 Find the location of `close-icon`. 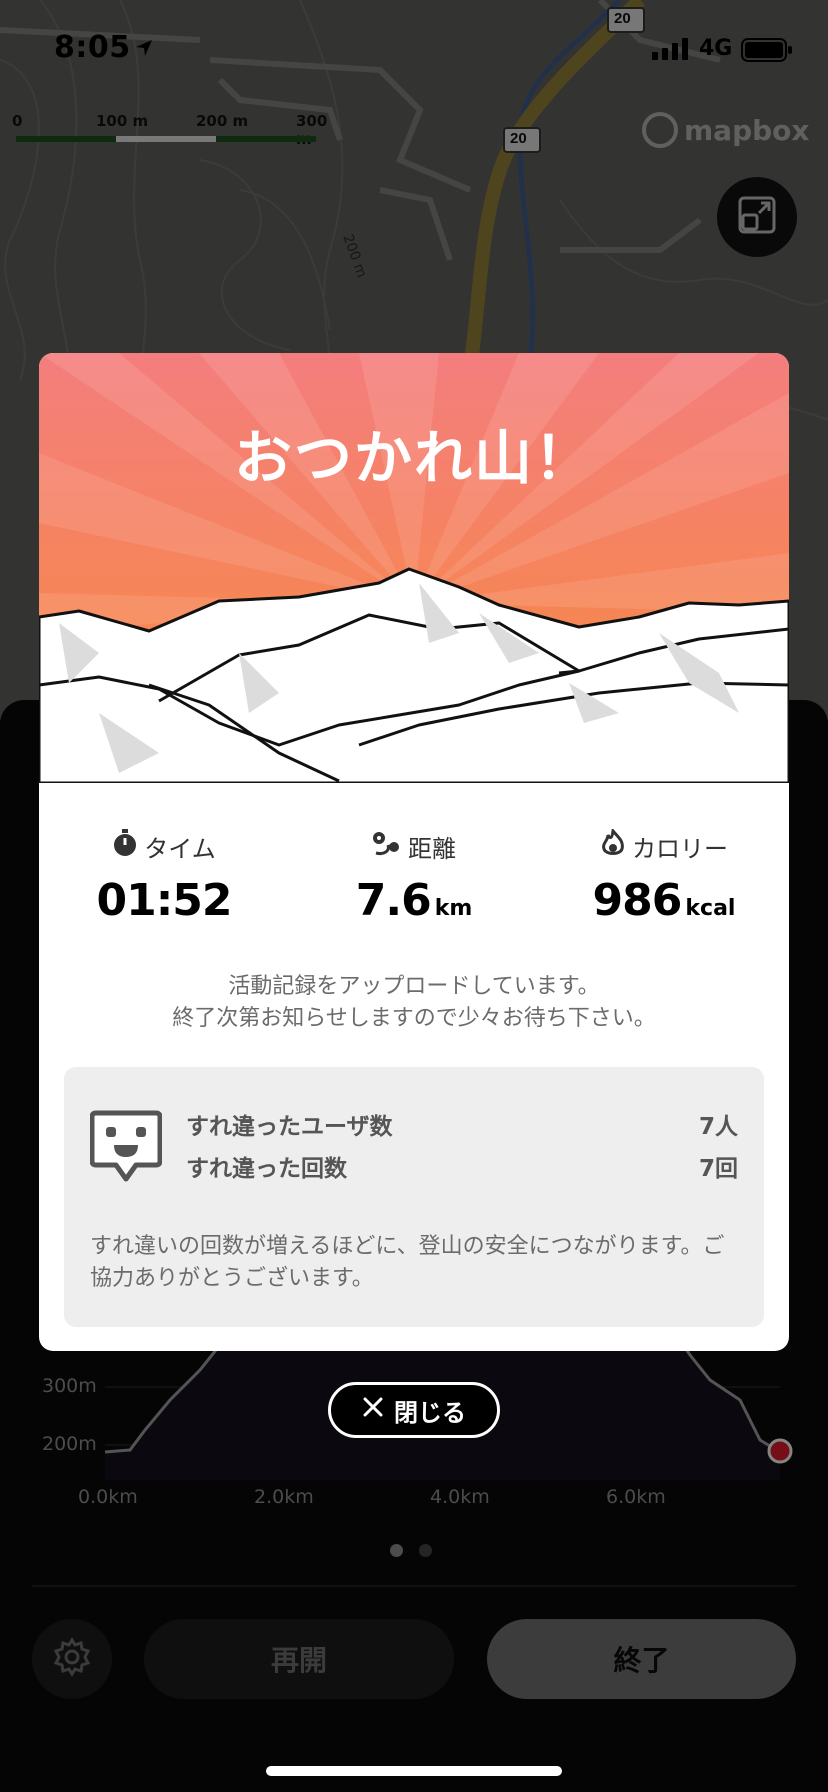

close-icon is located at coordinates (373, 1410).